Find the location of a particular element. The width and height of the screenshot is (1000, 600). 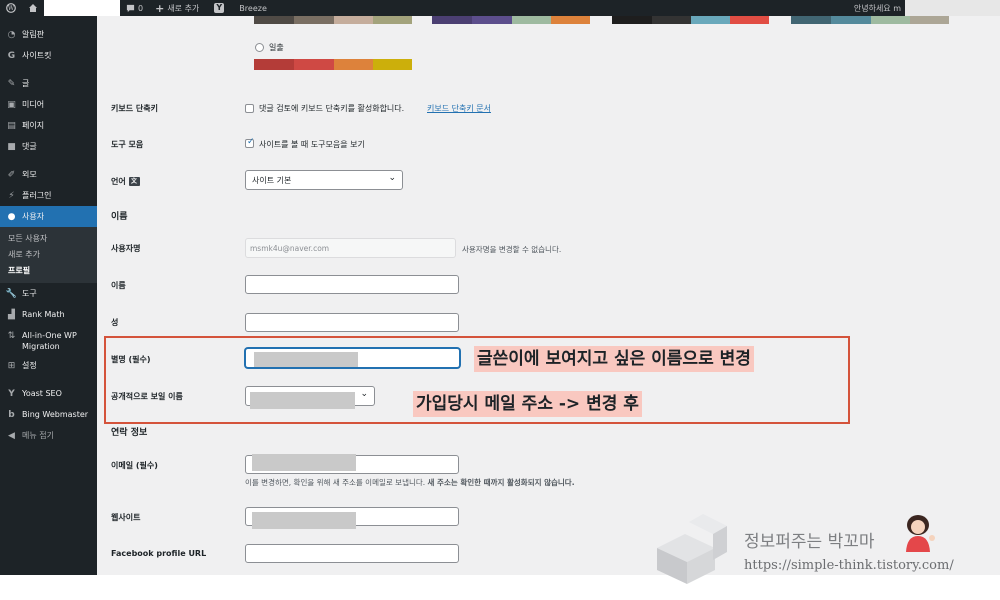

facebook-field is located at coordinates (352, 553).